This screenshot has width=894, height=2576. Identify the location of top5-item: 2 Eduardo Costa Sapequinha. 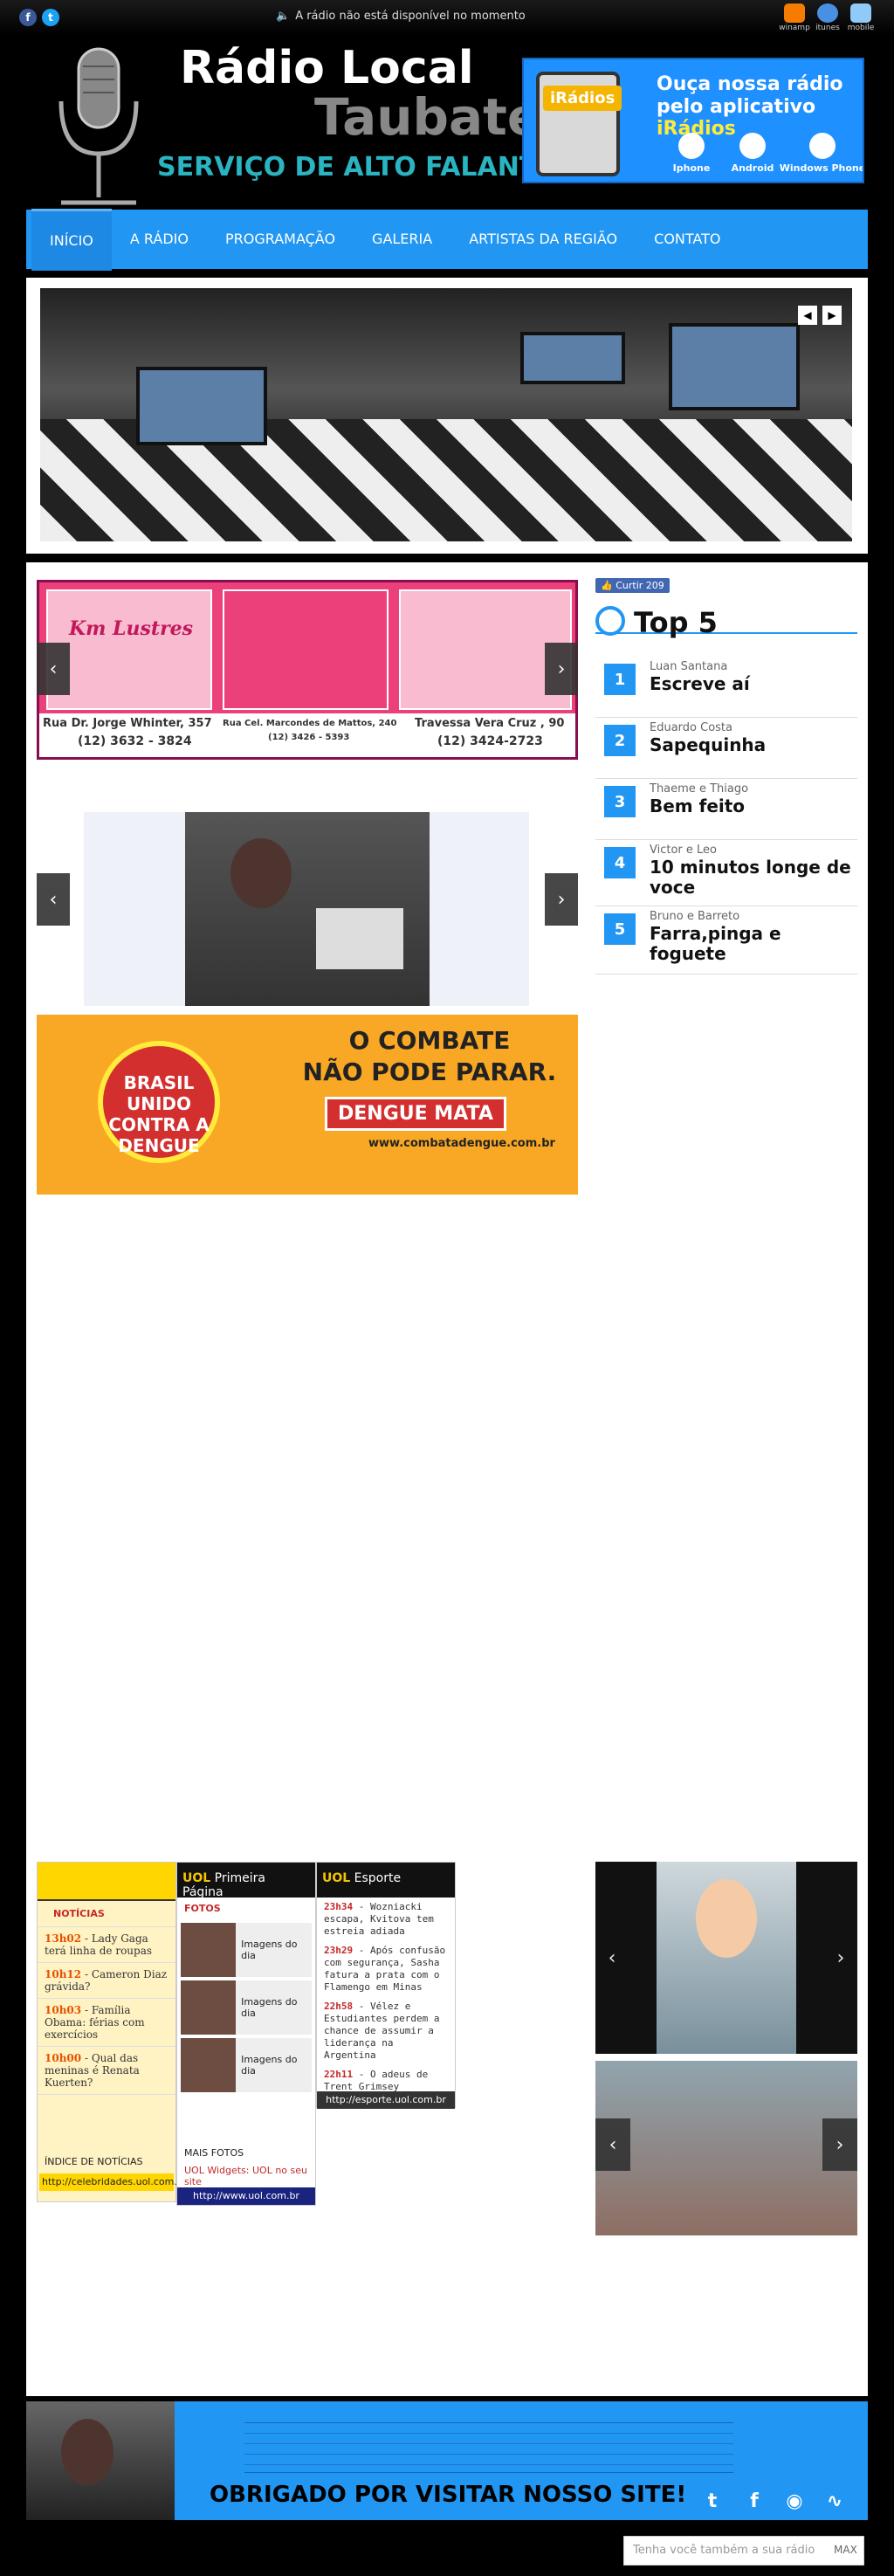
(726, 748).